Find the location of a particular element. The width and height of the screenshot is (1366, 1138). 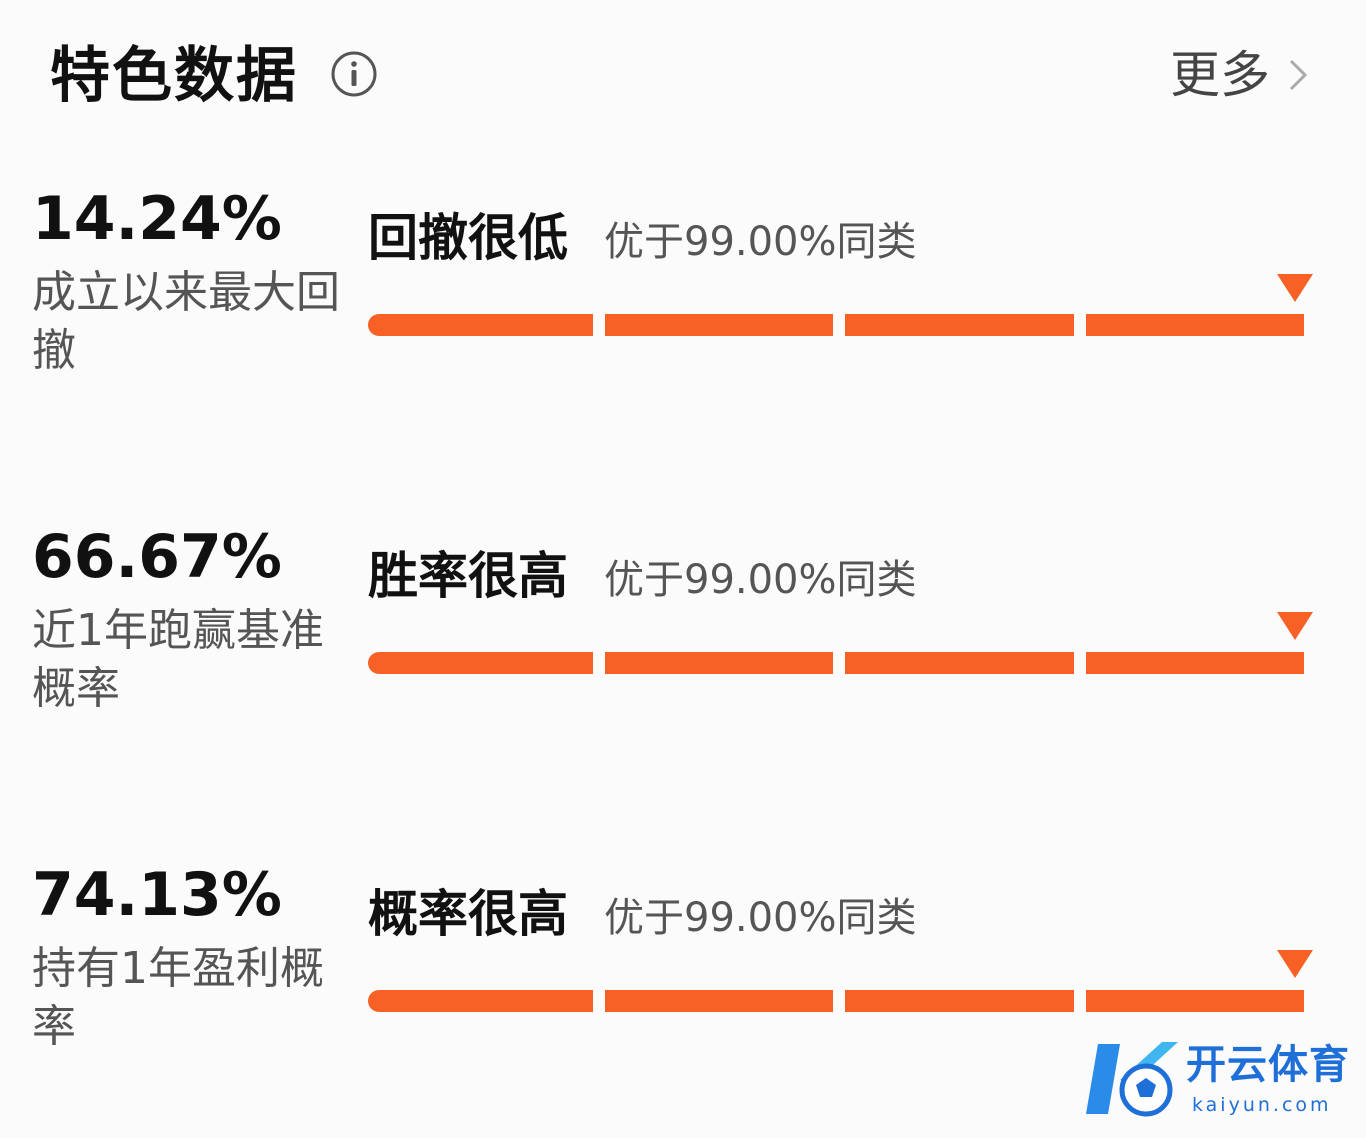

metric-description: 近1年跑赢基准概率 is located at coordinates (178, 659).